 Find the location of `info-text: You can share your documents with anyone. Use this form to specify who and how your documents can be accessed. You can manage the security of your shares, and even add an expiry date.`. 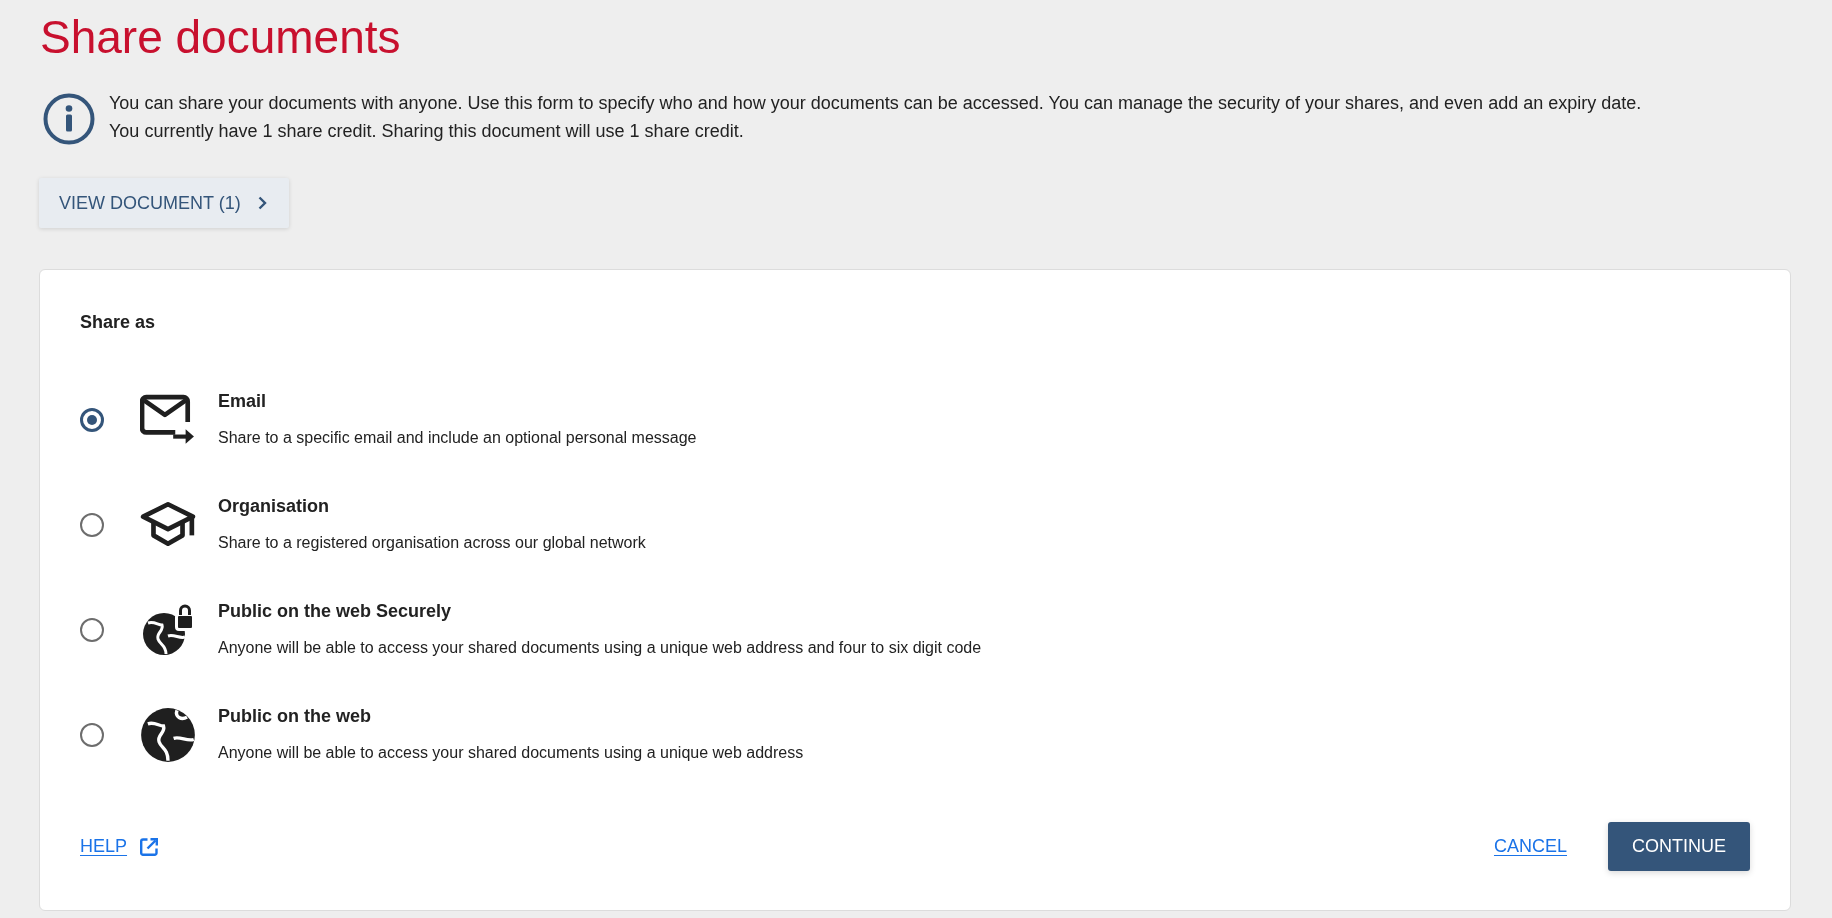

info-text: You can share your documents with anyone. Use this form to specify who and how your documents can be accessed. You can manage the security of your shares, and even add an expiry date. is located at coordinates (875, 103).